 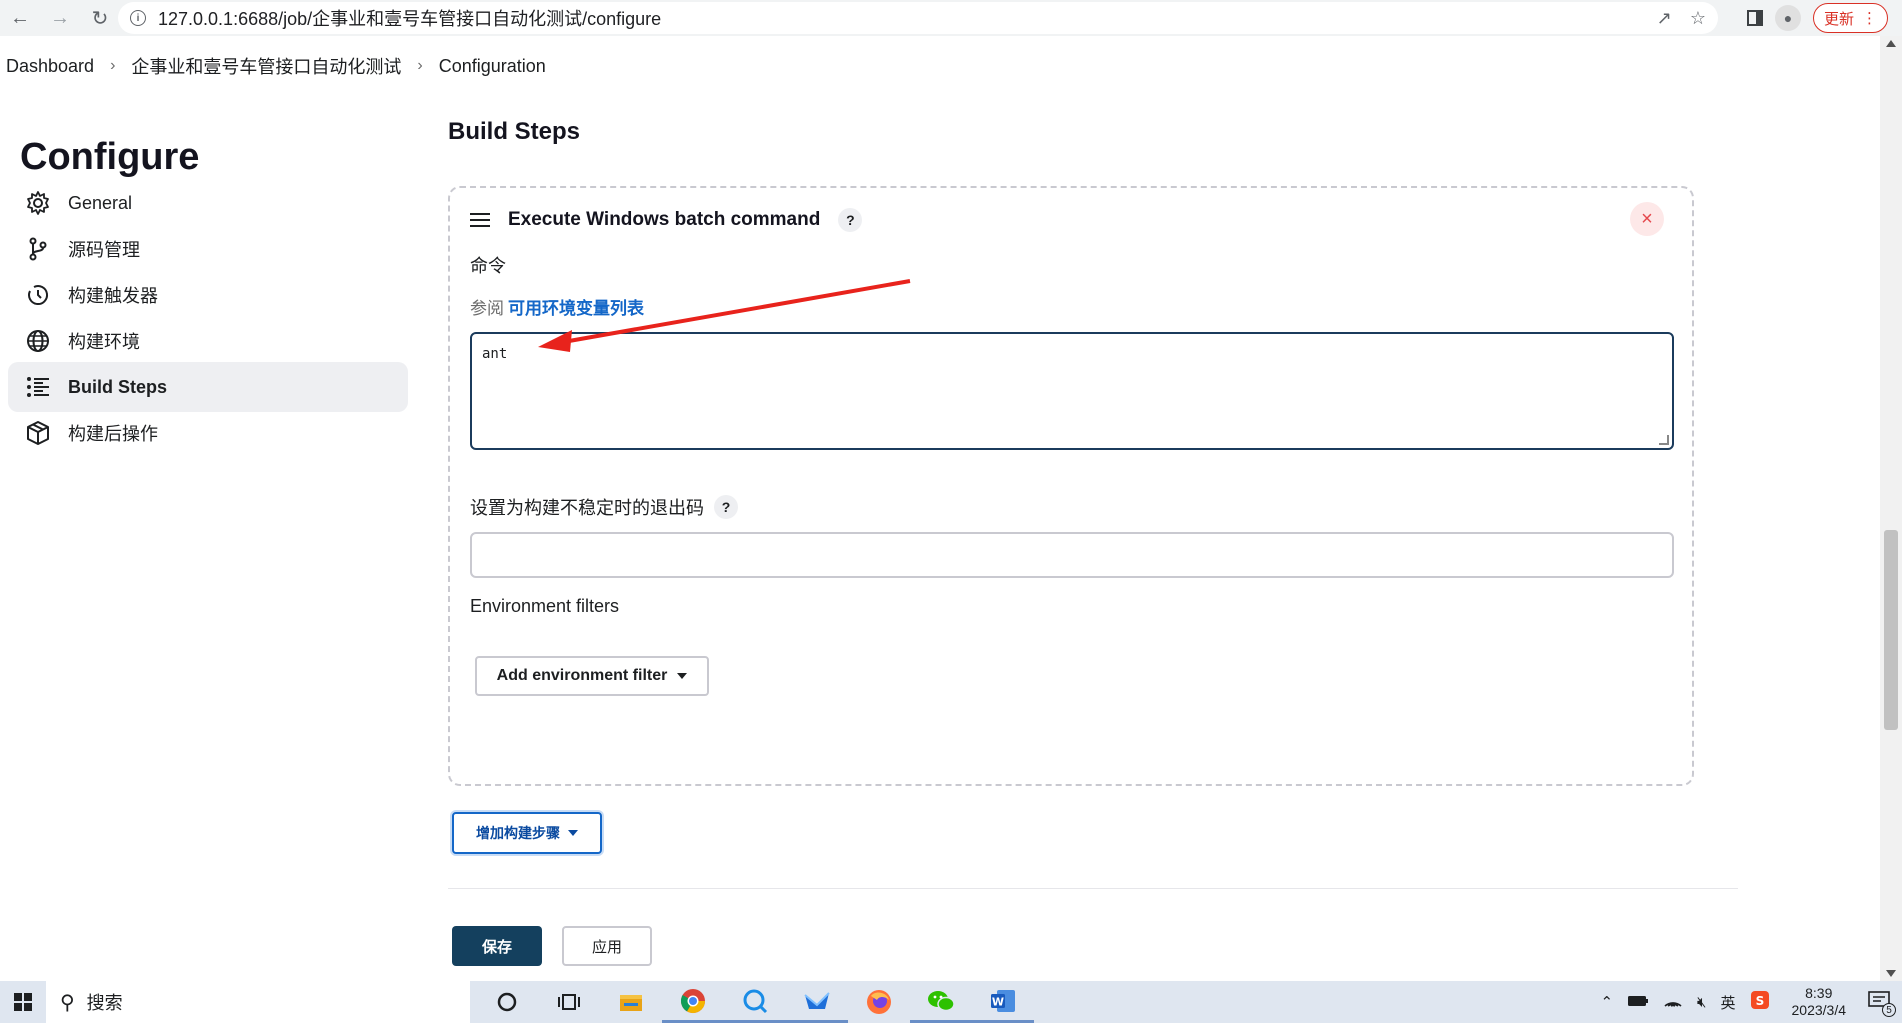 What do you see at coordinates (1754, 18) in the screenshot?
I see `side-panel-icon` at bounding box center [1754, 18].